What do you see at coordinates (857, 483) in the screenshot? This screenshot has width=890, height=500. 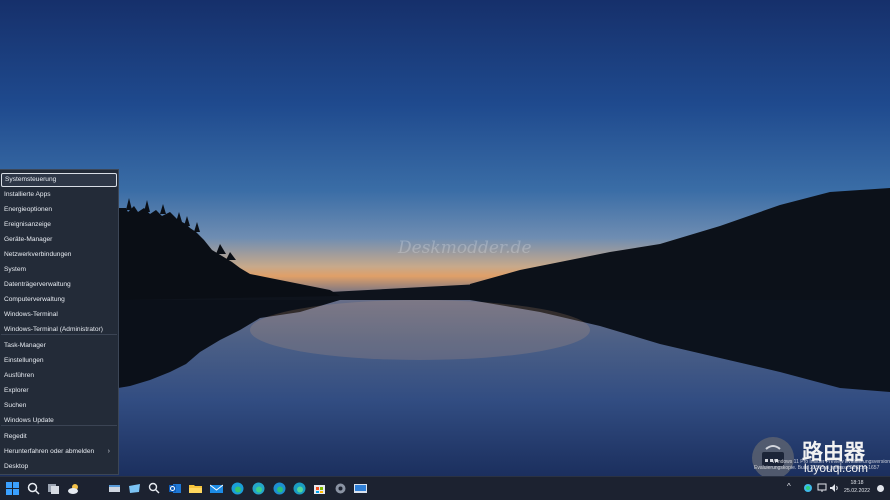 I see `clock-time: 18:18` at bounding box center [857, 483].